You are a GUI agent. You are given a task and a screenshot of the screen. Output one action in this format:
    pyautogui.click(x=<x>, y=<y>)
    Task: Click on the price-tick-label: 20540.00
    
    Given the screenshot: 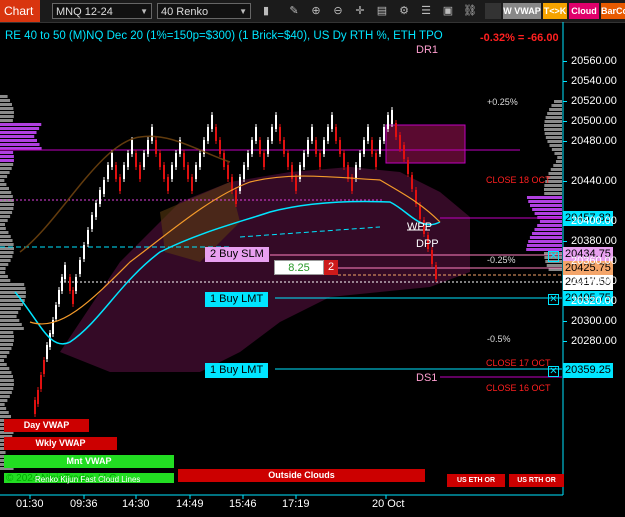 What is the action you would take?
    pyautogui.click(x=594, y=80)
    